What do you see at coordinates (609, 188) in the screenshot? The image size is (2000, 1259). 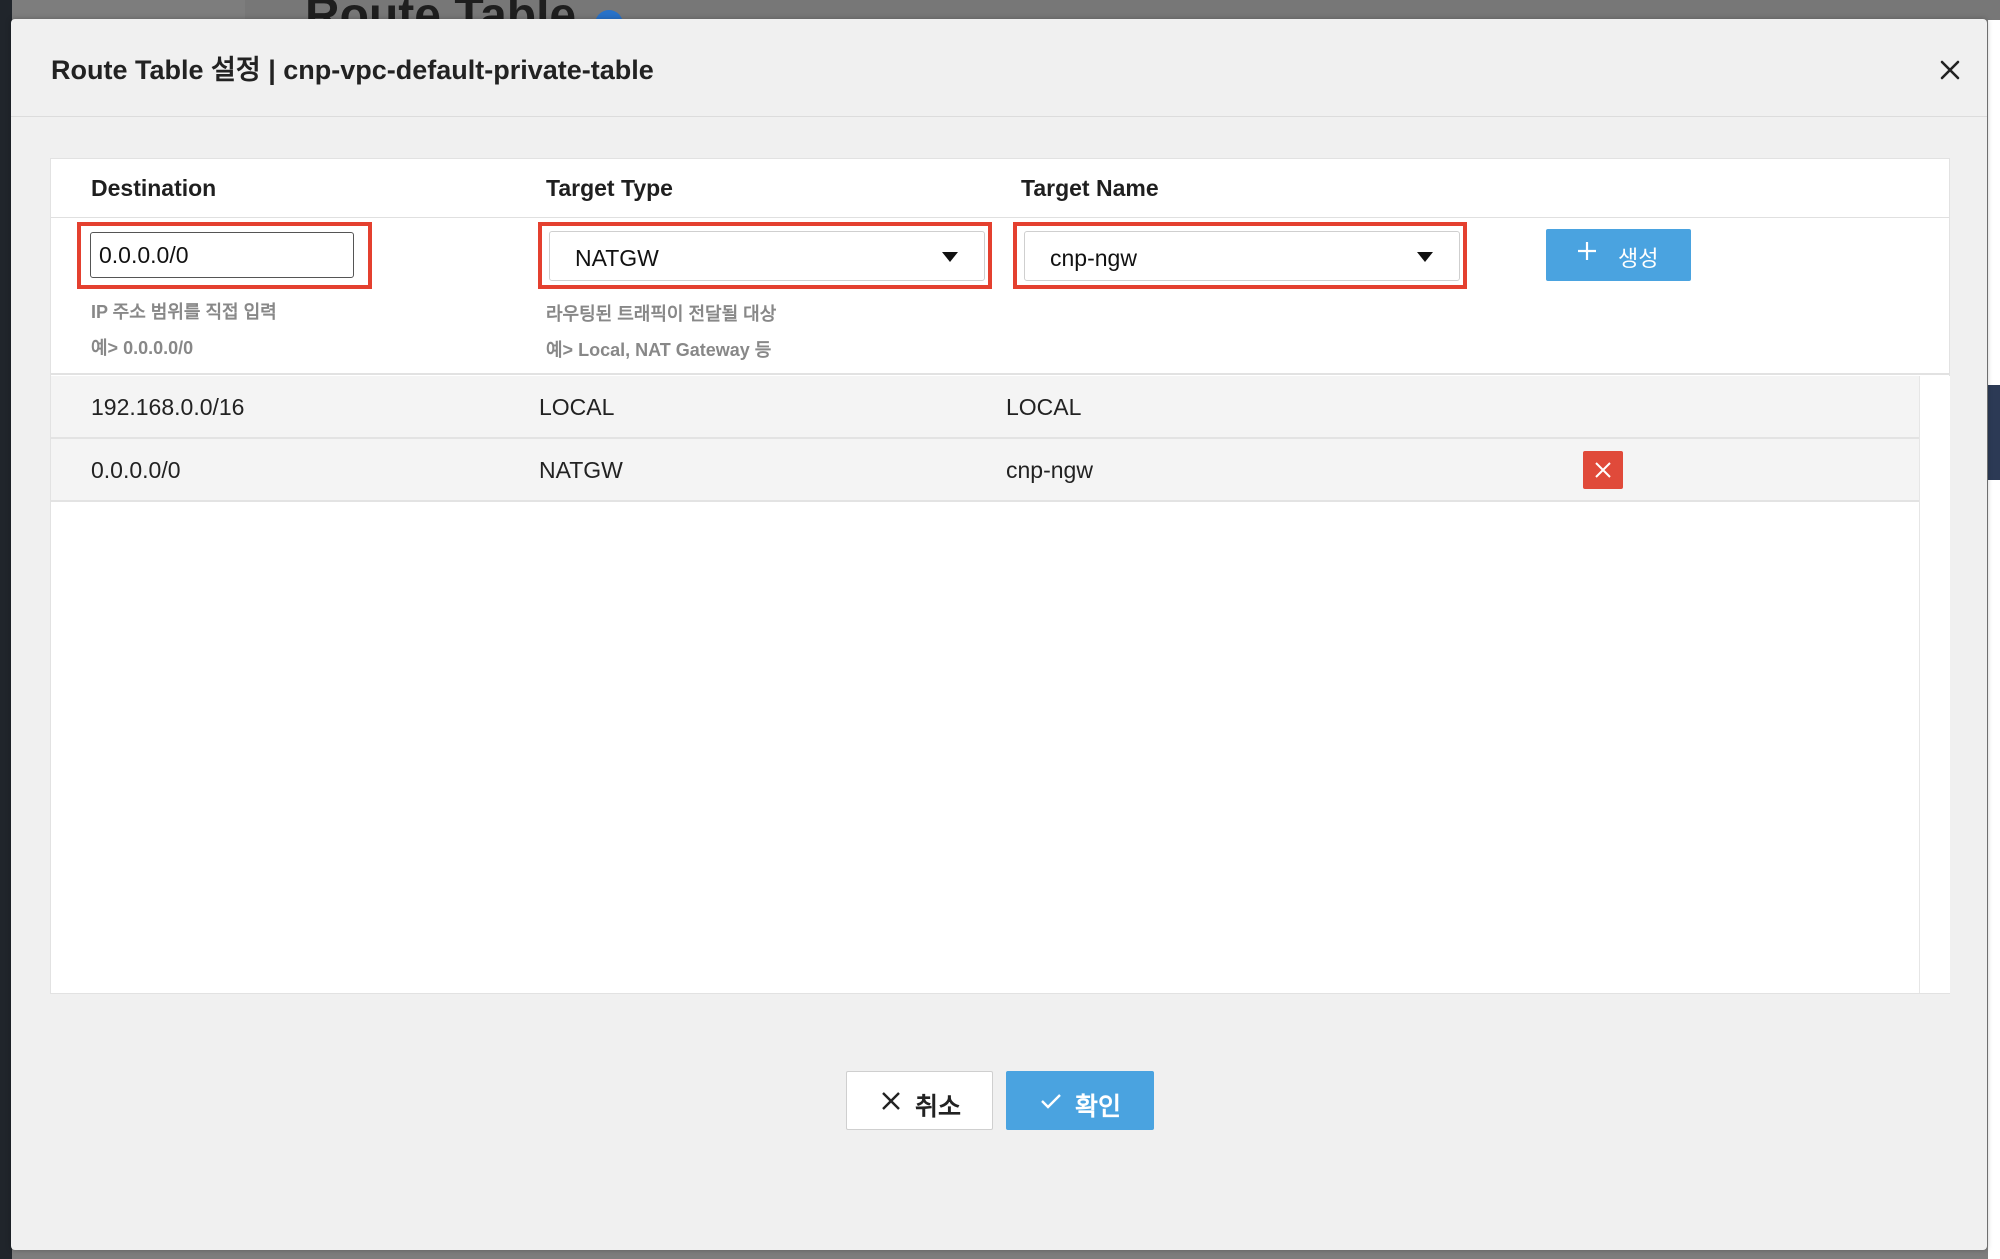 I see `column-header-target-type: Target Type` at bounding box center [609, 188].